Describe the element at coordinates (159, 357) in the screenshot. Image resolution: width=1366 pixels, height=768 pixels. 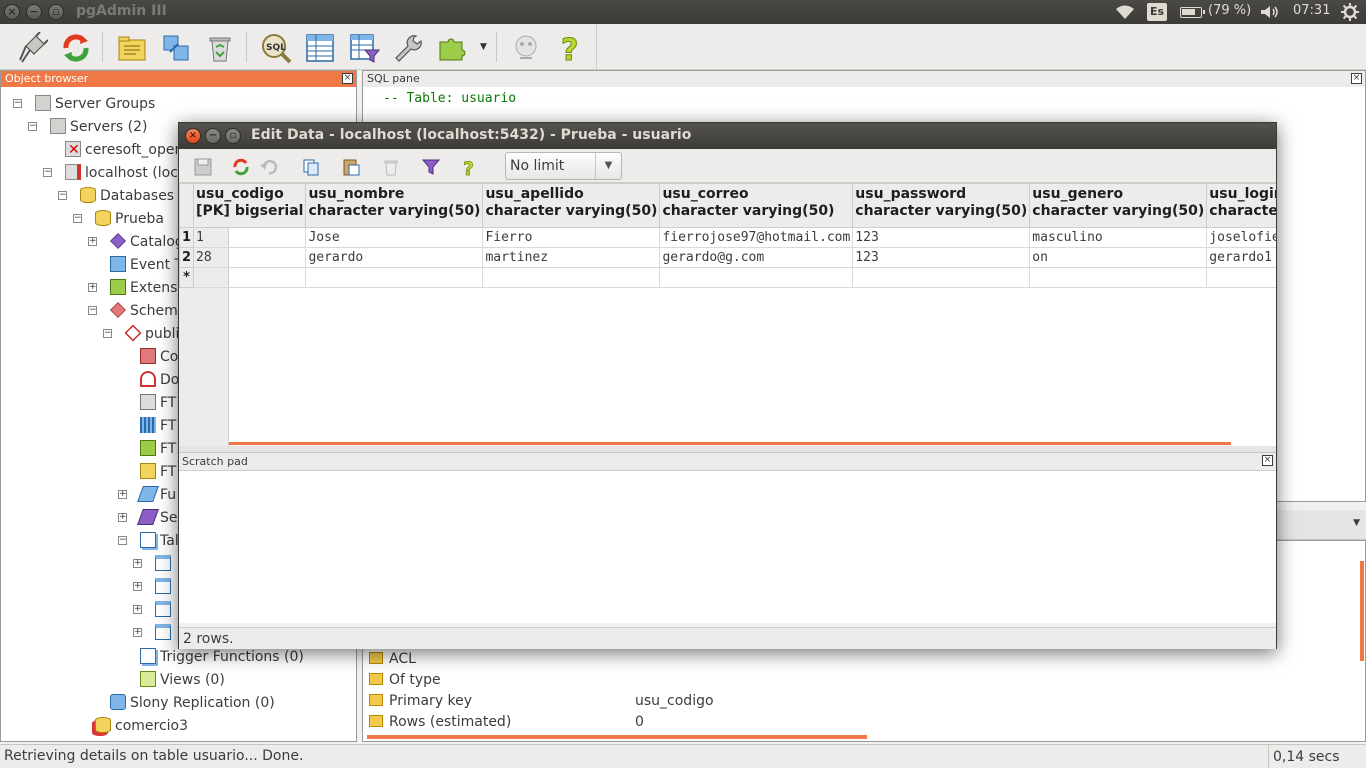
I see `tree-item-collations: Co` at that location.